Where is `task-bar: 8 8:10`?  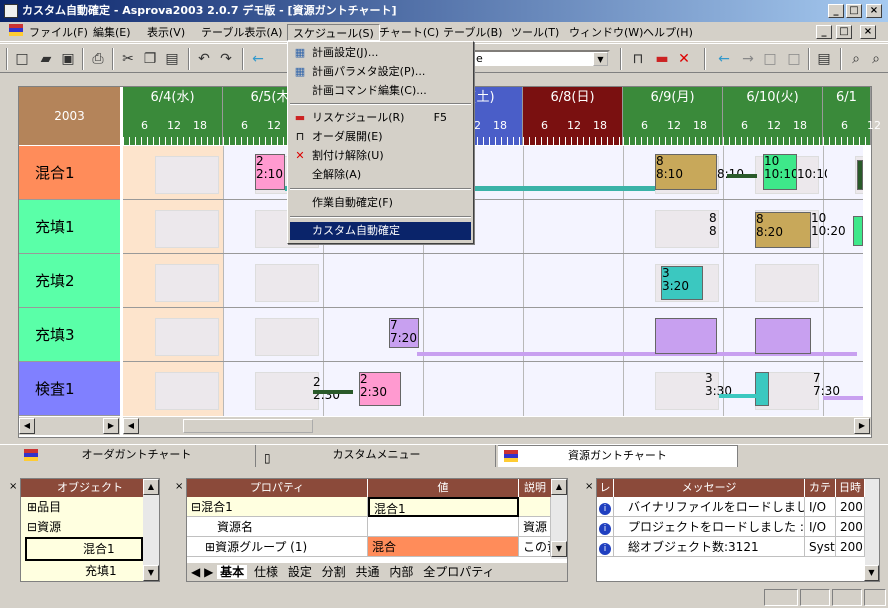
task-bar: 8 8:10 is located at coordinates (686, 172).